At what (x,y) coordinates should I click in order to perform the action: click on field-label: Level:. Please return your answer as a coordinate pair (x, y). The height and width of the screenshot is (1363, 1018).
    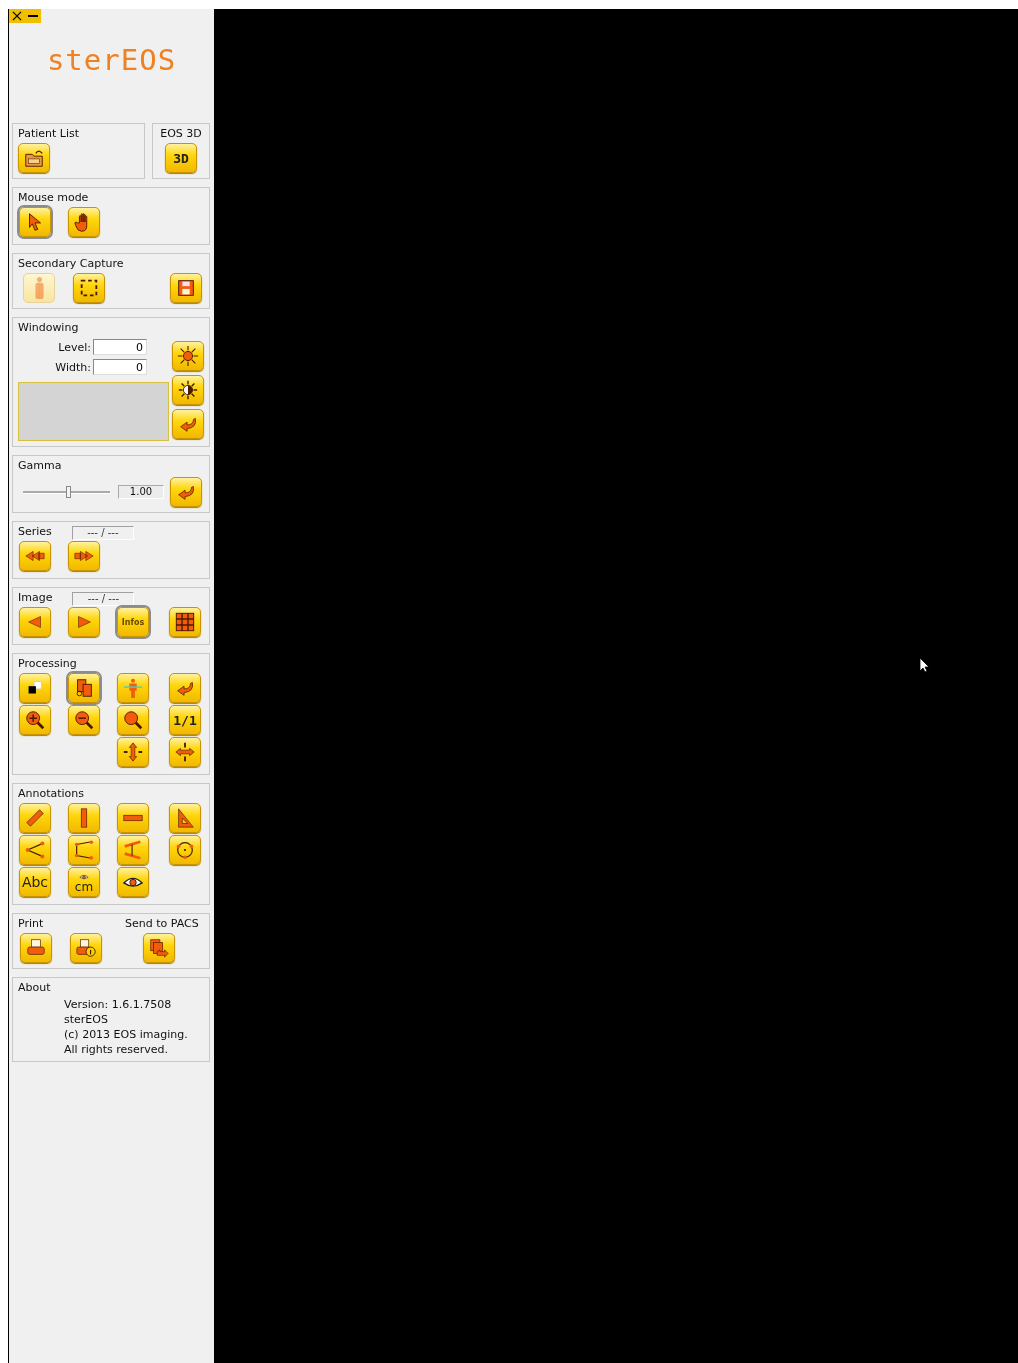
    Looking at the image, I should click on (74, 347).